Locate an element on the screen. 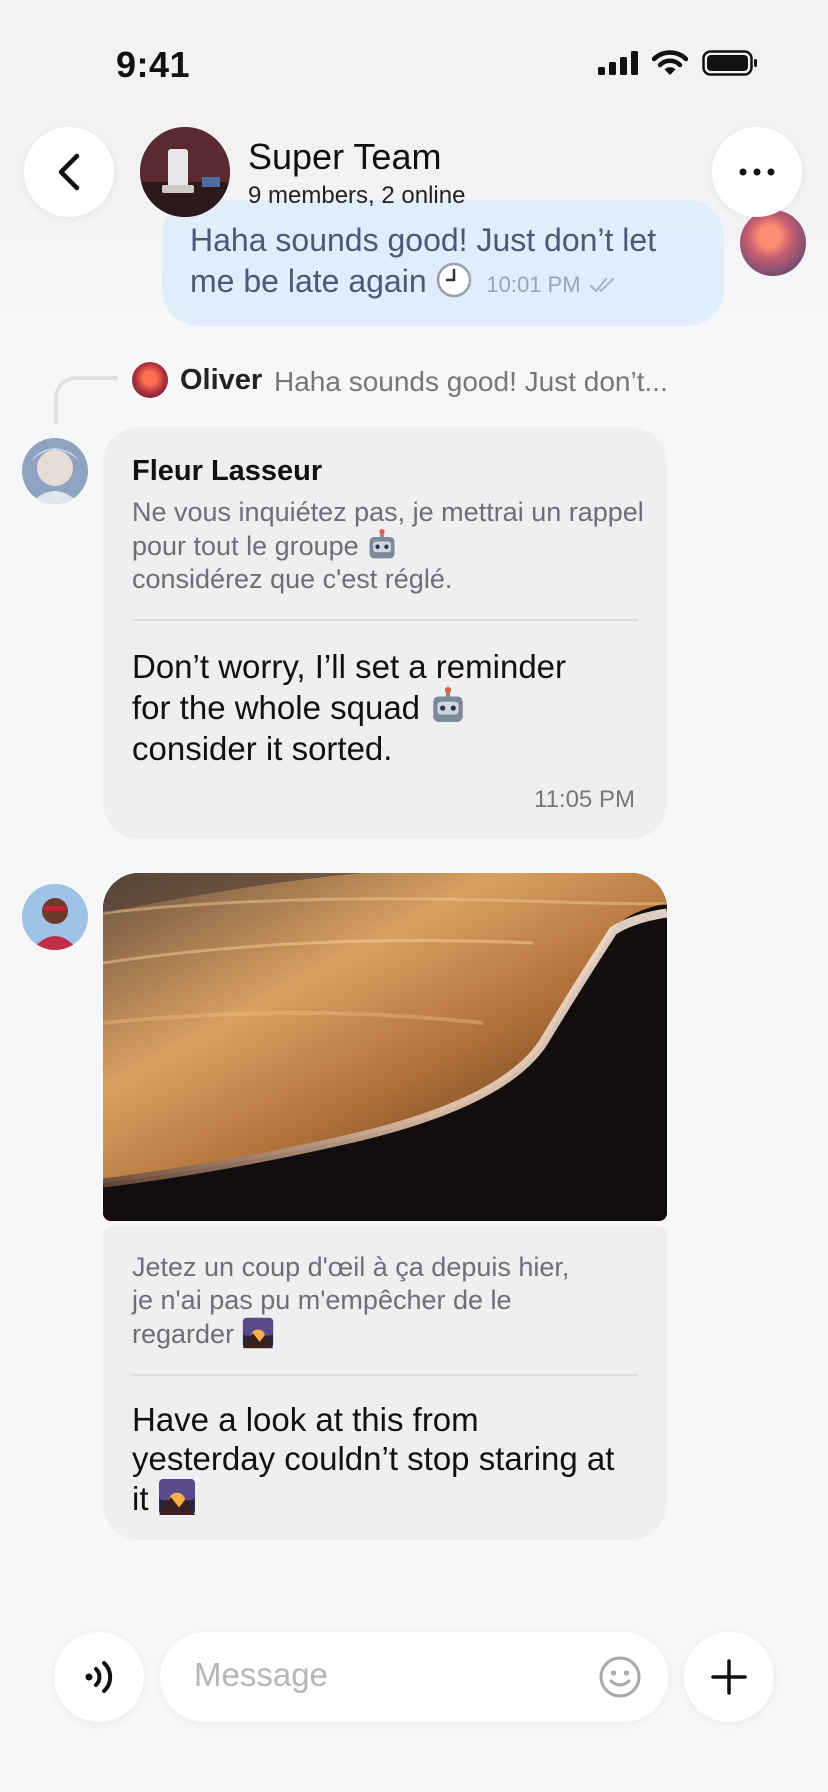 Image resolution: width=828 pixels, height=1792 pixels. fleur-original-line1: Don’t worry, I’ll set a reminder is located at coordinates (349, 666).